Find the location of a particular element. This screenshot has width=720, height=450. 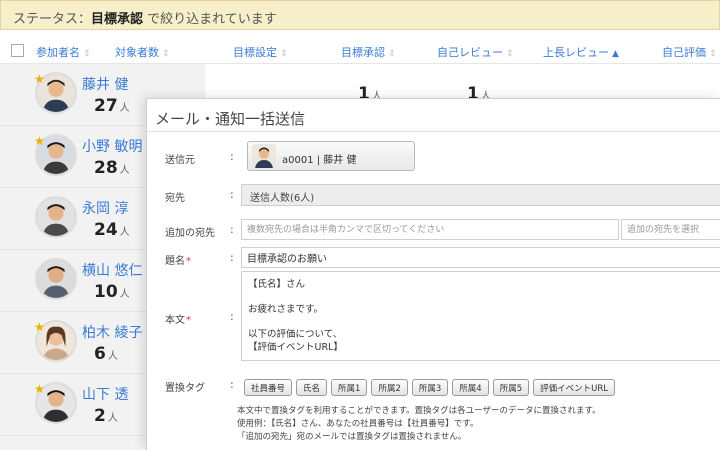

filter-status-bar: ステータス：目標承認 で絞り込まれています is located at coordinates (360, 15).